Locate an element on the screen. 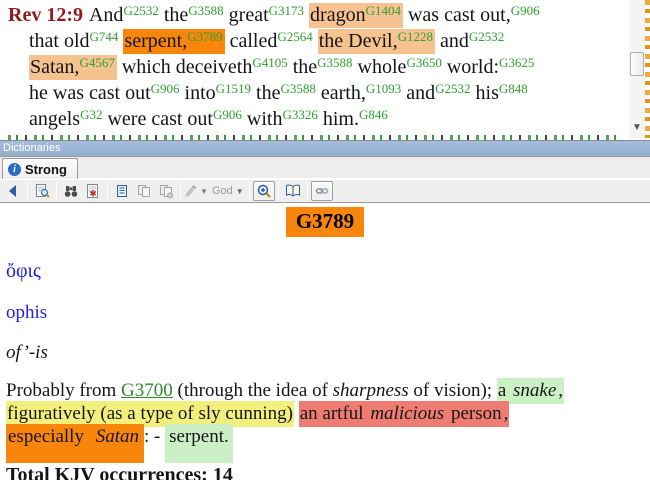 The image size is (650, 480). dictionary-lookup-button is located at coordinates (42, 191).